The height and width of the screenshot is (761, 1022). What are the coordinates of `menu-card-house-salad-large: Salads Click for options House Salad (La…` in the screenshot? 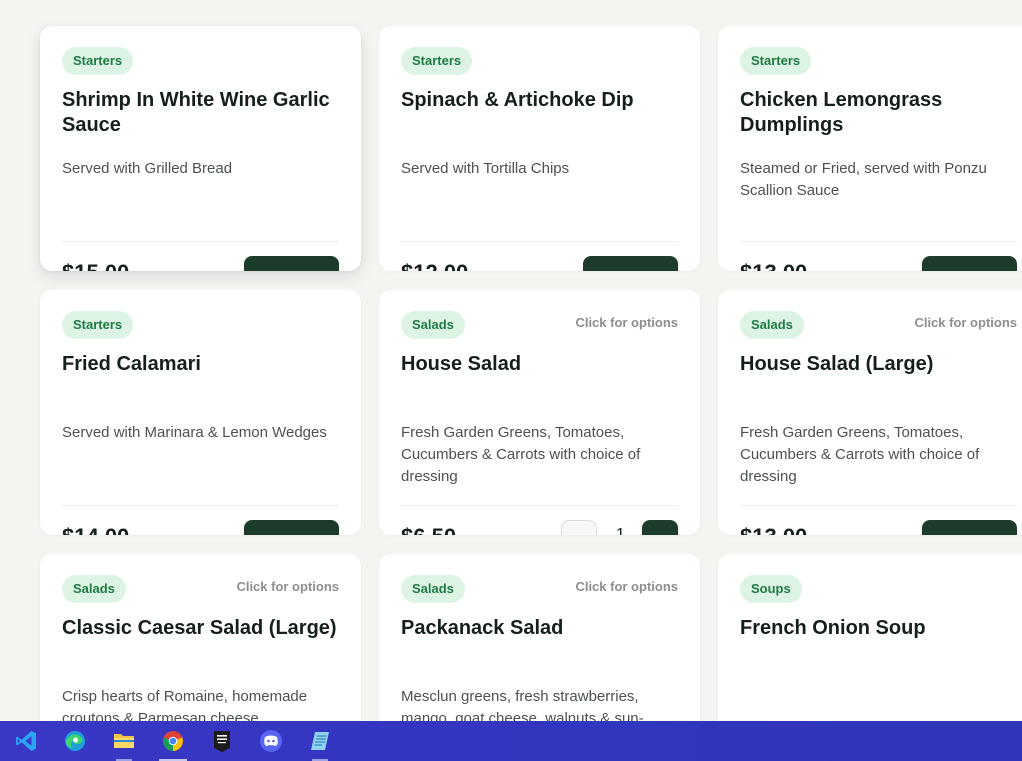 It's located at (870, 412).